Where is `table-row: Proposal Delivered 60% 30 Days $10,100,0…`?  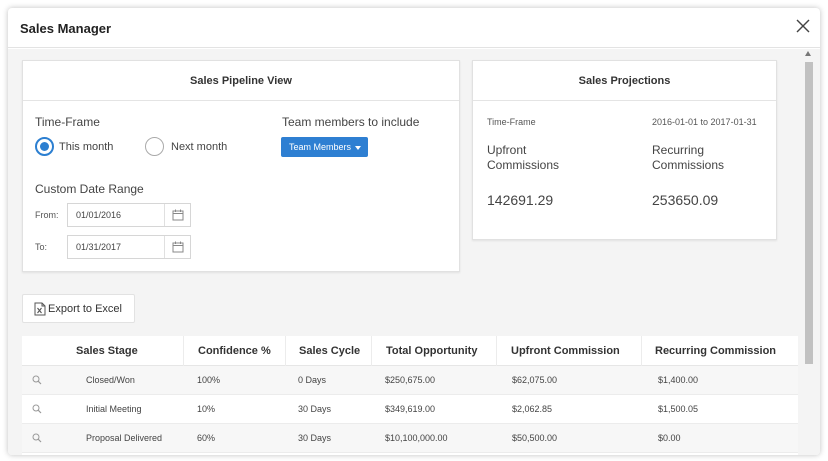
table-row: Proposal Delivered 60% 30 Days $10,100,0… is located at coordinates (410, 438).